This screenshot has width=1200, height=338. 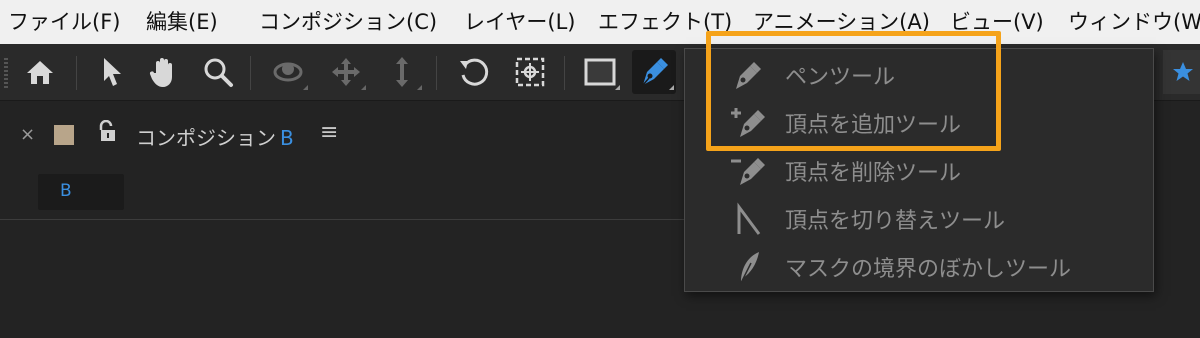 What do you see at coordinates (329, 132) in the screenshot?
I see `panel-menu-button: ≡` at bounding box center [329, 132].